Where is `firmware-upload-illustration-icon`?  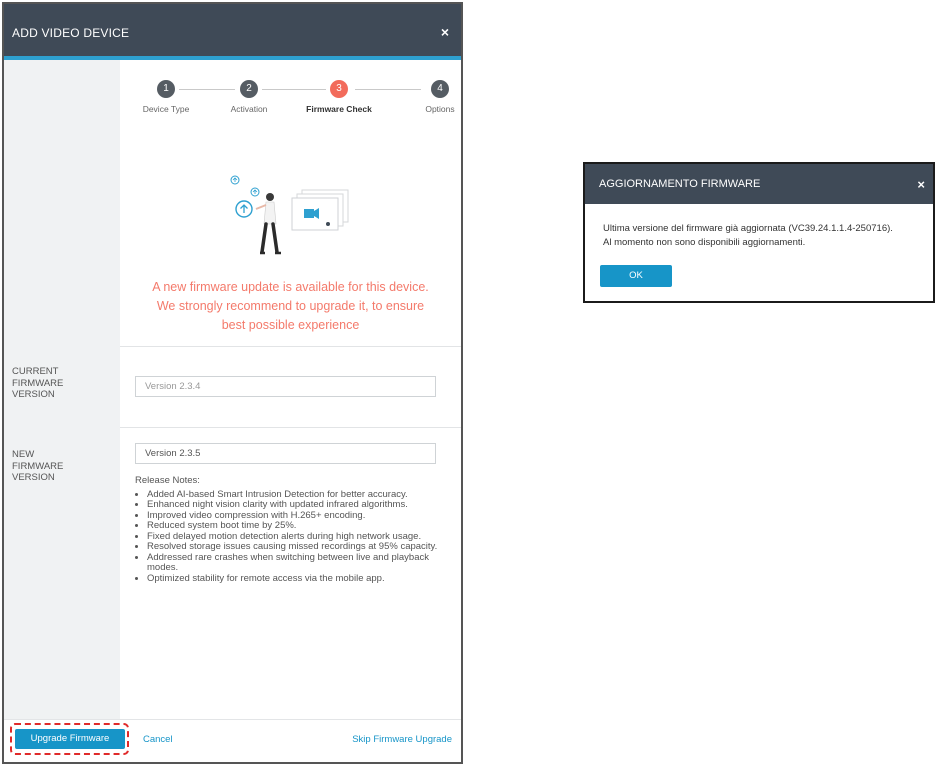 firmware-upload-illustration-icon is located at coordinates (289, 215).